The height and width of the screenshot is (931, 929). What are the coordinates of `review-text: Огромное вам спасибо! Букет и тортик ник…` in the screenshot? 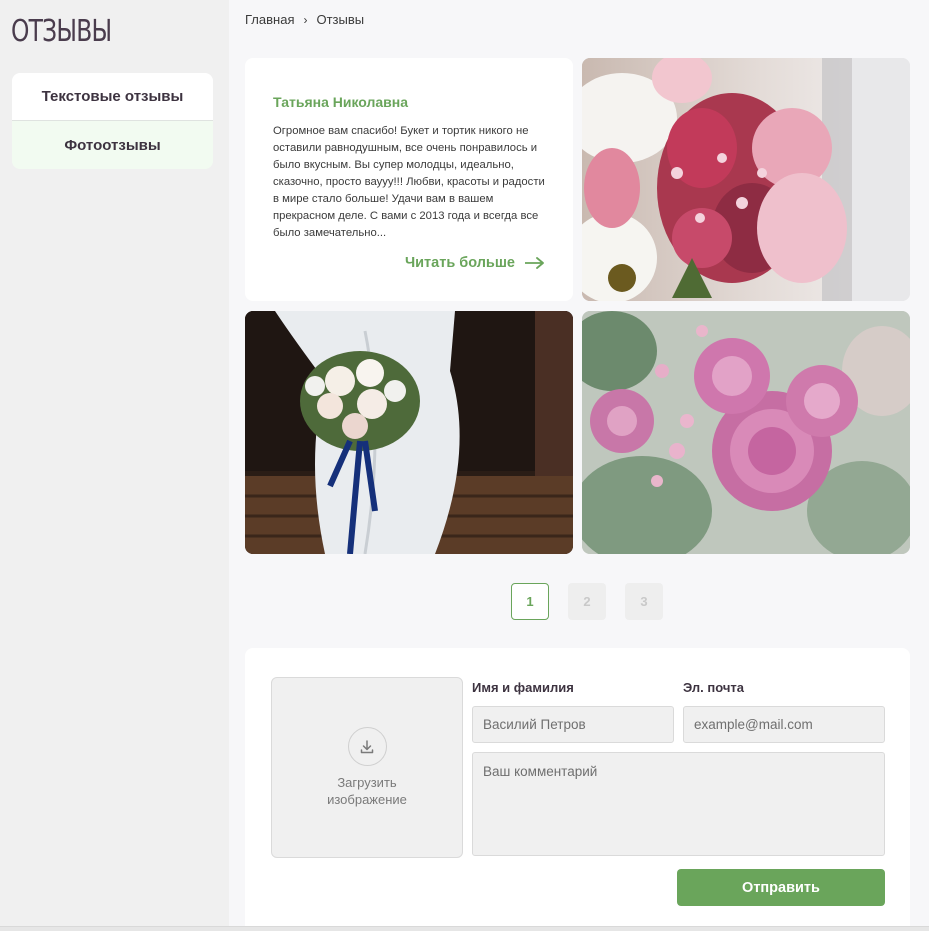 It's located at (409, 182).